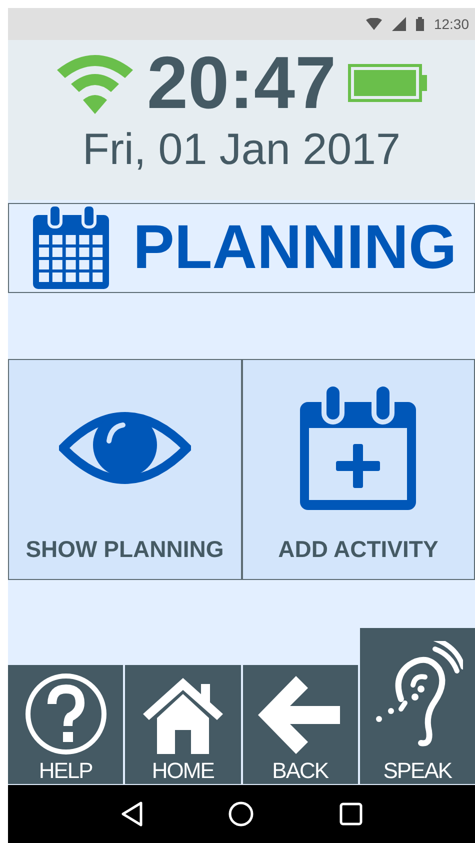  Describe the element at coordinates (66, 724) in the screenshot. I see `nav-button: HELP` at that location.